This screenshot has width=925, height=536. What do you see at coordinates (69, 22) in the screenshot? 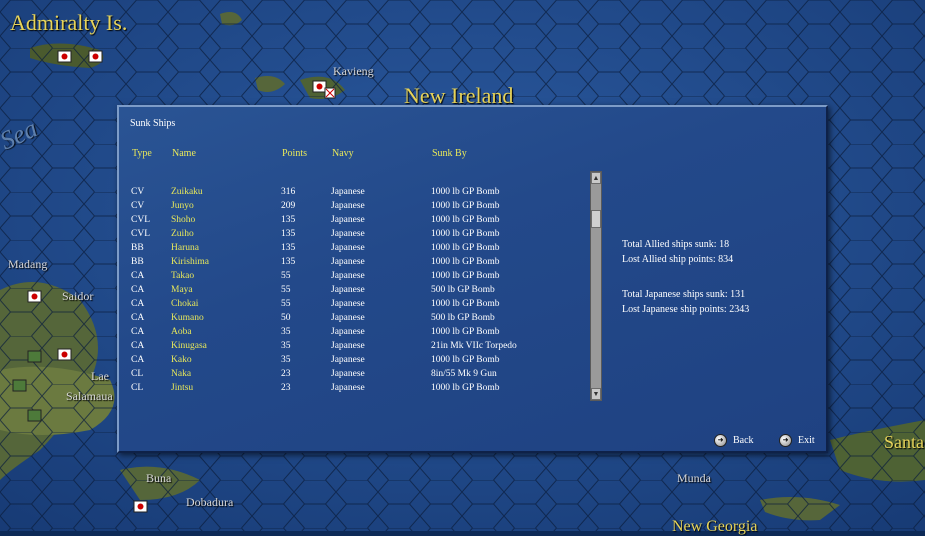
I see `map-label-admiralty: Admiralty Is.` at bounding box center [69, 22].